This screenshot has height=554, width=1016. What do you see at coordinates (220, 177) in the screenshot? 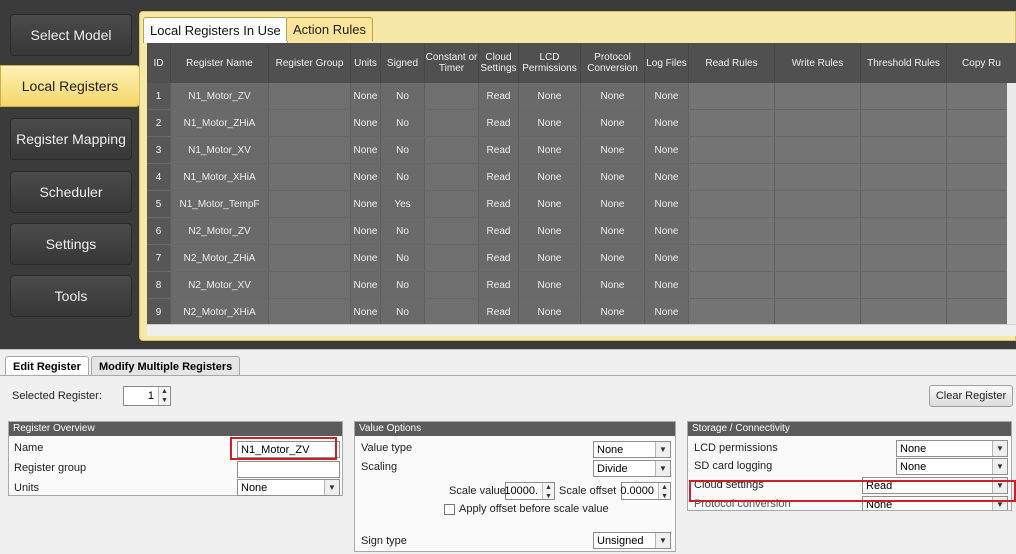
I see `table-cell-name: N1_Motor_XHiA` at bounding box center [220, 177].